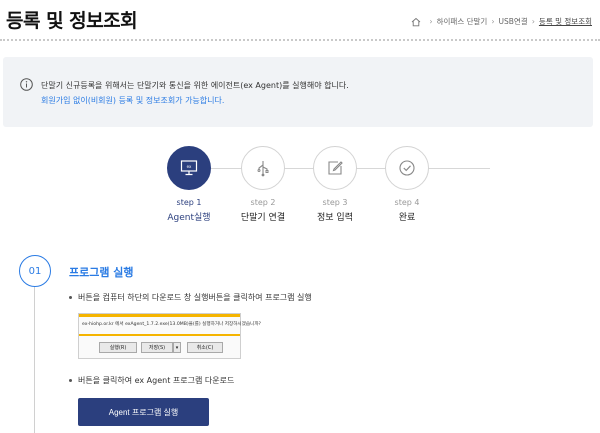 The width and height of the screenshot is (600, 433). What do you see at coordinates (335, 218) in the screenshot?
I see `step-3-label: 정보 입력` at bounding box center [335, 218].